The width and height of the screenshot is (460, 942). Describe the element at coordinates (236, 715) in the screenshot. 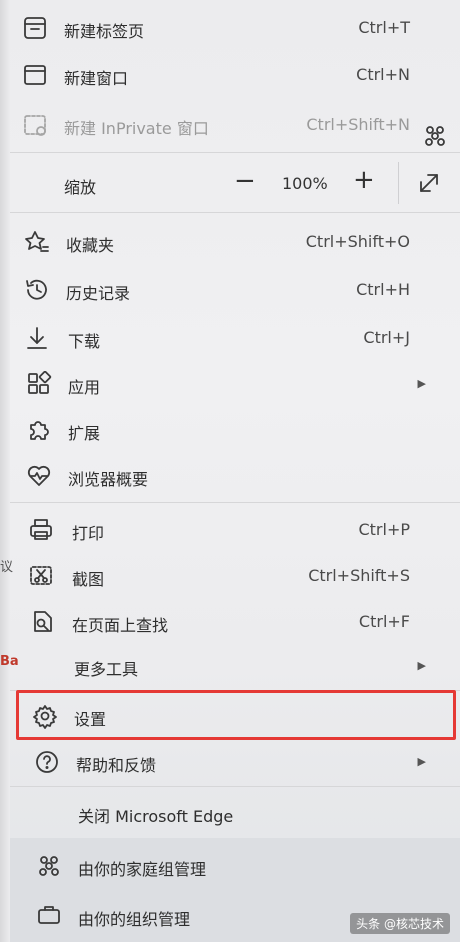

I see `settings-highlight-box` at that location.